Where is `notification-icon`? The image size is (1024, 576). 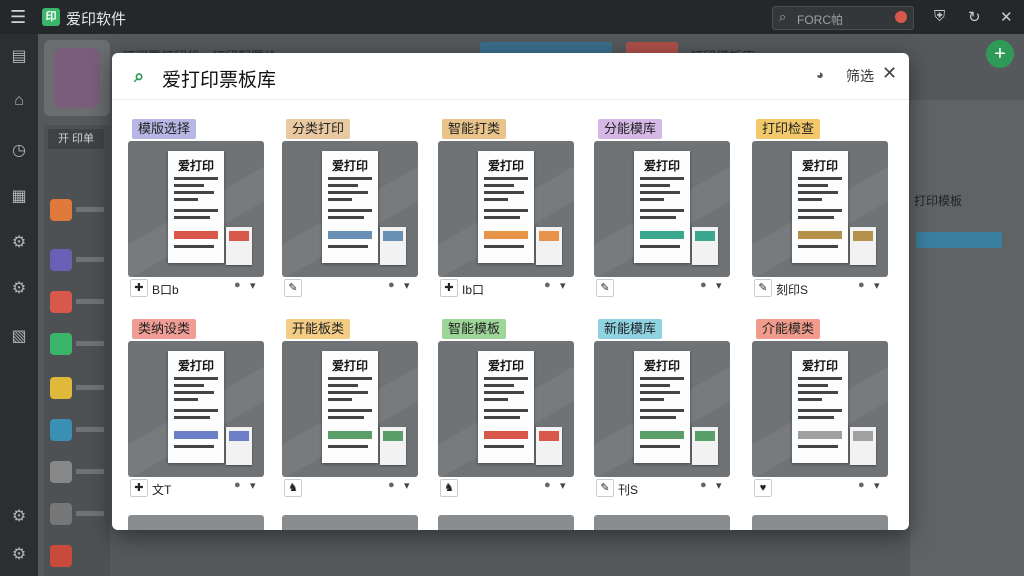 notification-icon is located at coordinates (901, 17).